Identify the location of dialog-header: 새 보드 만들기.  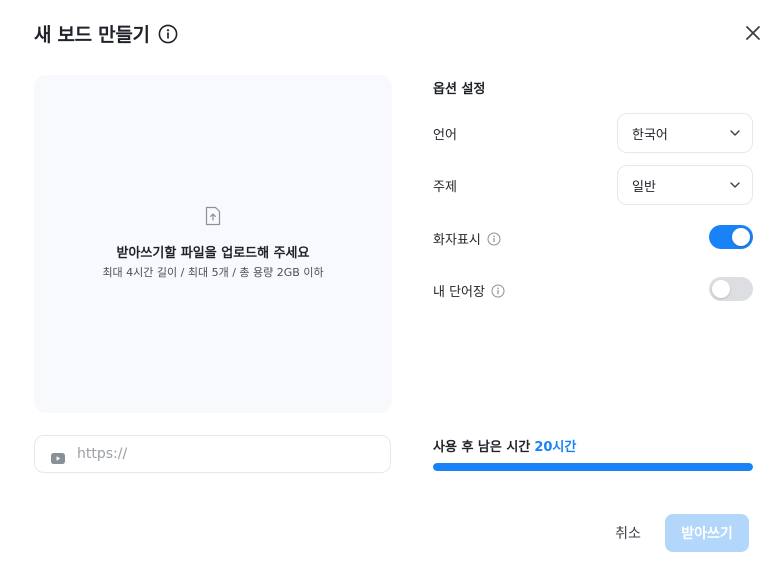
(106, 33).